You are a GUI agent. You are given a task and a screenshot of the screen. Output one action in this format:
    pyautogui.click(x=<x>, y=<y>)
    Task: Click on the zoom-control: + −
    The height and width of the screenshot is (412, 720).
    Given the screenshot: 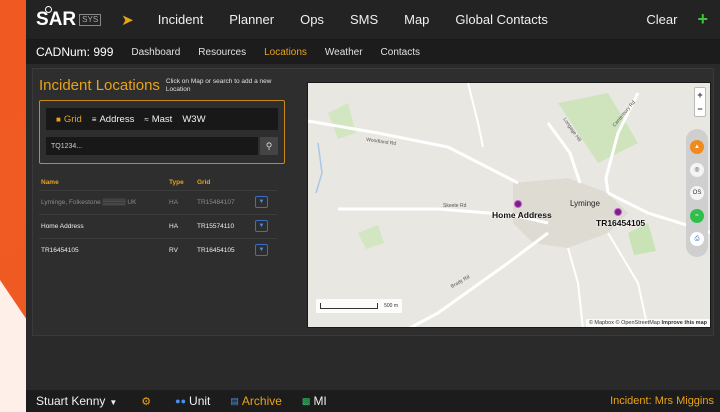 What is the action you would take?
    pyautogui.click(x=700, y=102)
    